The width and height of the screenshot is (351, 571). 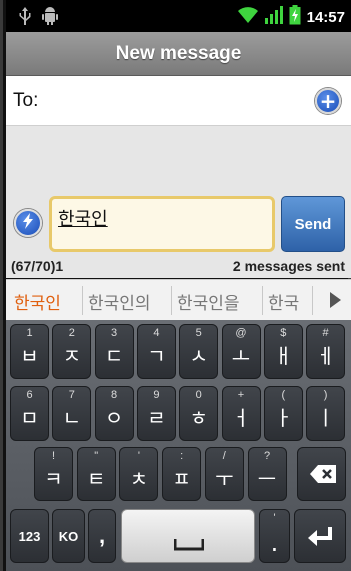 What do you see at coordinates (335, 300) in the screenshot?
I see `right-arrow-icon` at bounding box center [335, 300].